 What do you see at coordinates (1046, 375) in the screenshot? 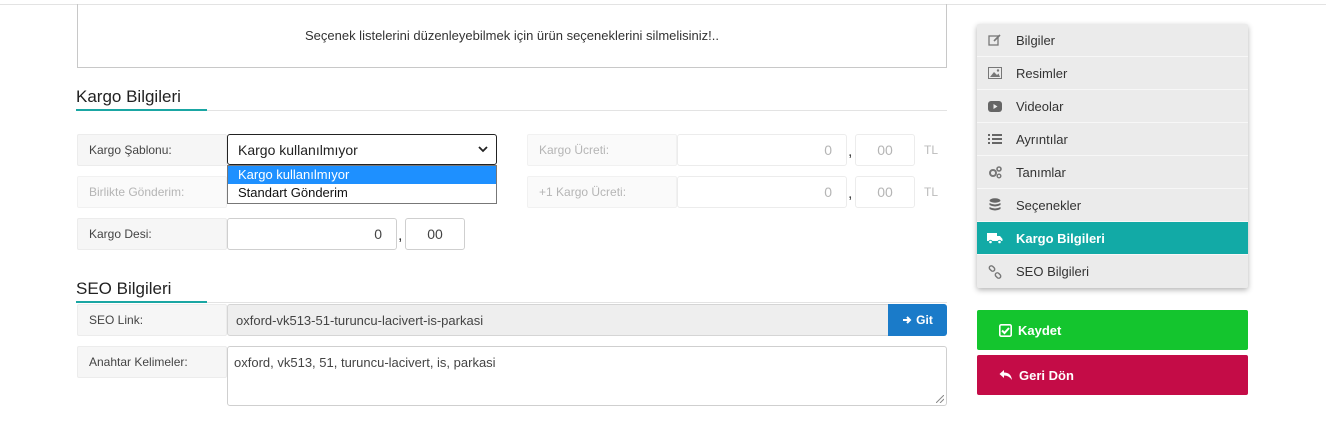
I see `back-label: Geri Dön` at bounding box center [1046, 375].